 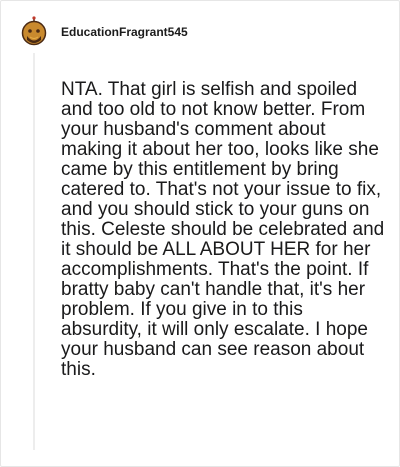 I want to click on snoo-avatar-icon, so click(x=34, y=31).